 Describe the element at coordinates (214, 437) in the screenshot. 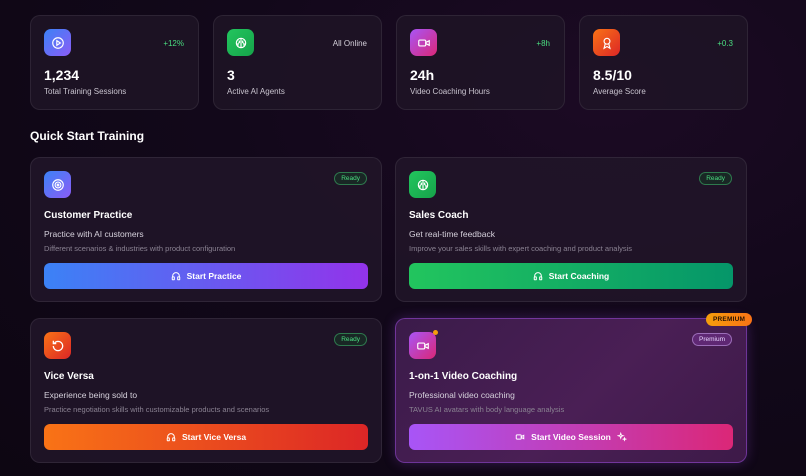

I see `button-label: Start Vice Versa` at that location.